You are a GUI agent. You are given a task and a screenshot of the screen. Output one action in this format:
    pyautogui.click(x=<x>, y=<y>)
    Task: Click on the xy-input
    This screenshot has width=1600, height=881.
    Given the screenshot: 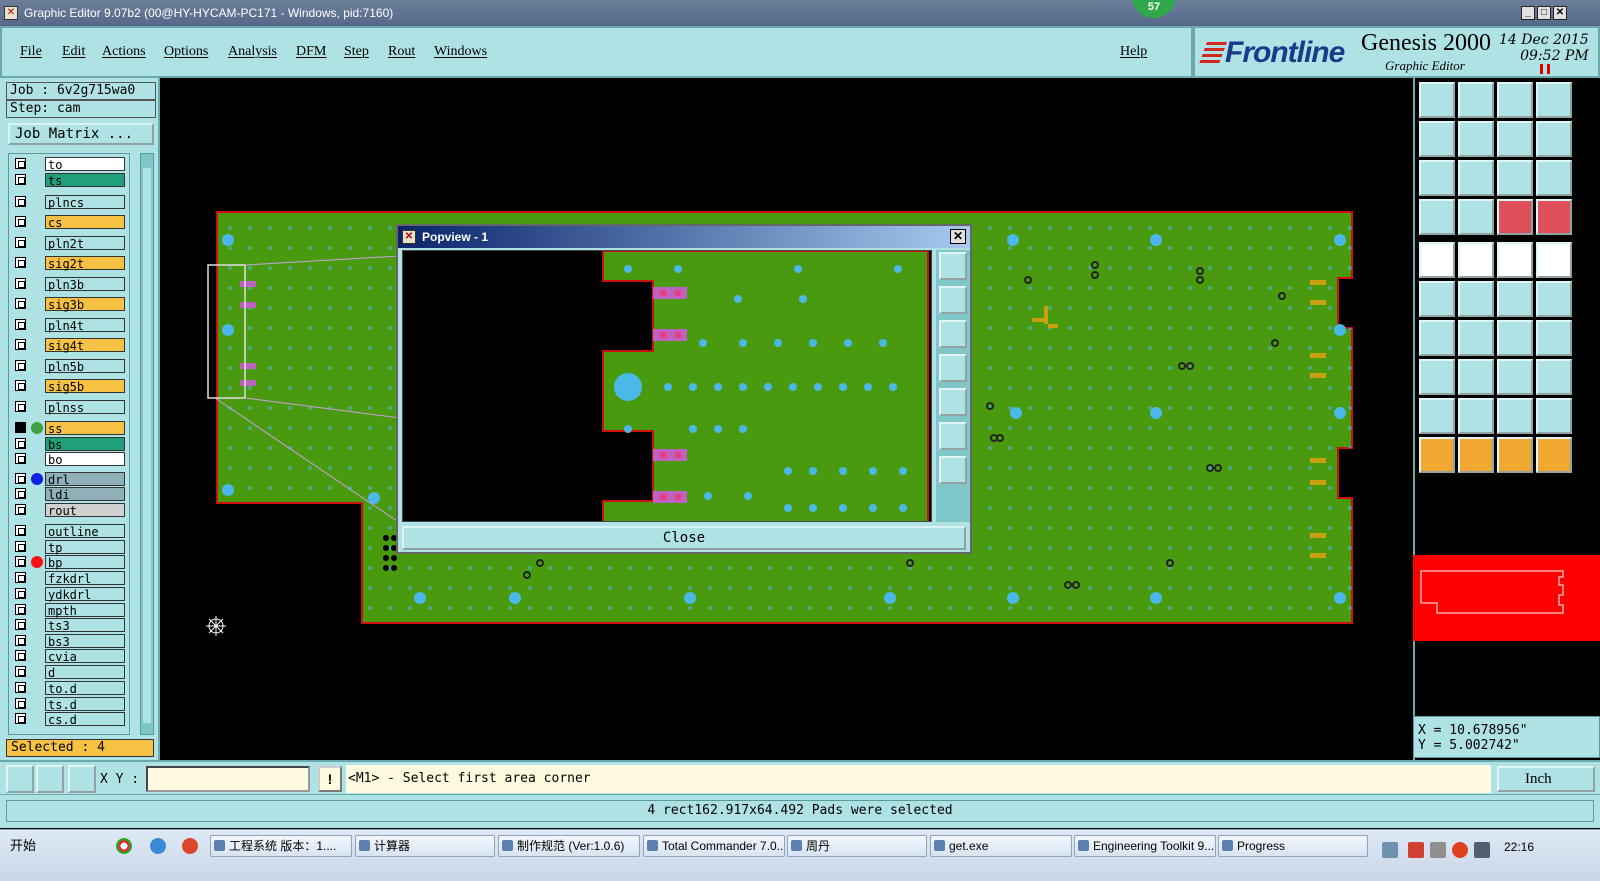 What is the action you would take?
    pyautogui.click(x=228, y=779)
    